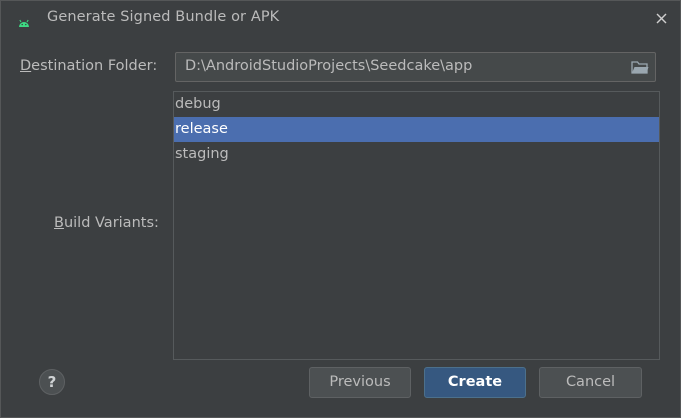  I want to click on close-icon, so click(662, 19).